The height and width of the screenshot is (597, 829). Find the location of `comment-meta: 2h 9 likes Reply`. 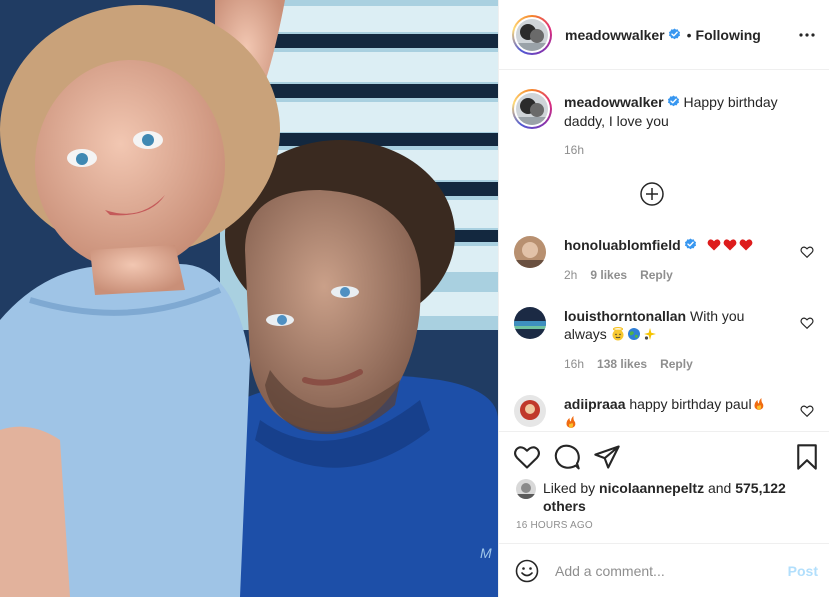

comment-meta: 2h 9 likes Reply is located at coordinates (625, 275).